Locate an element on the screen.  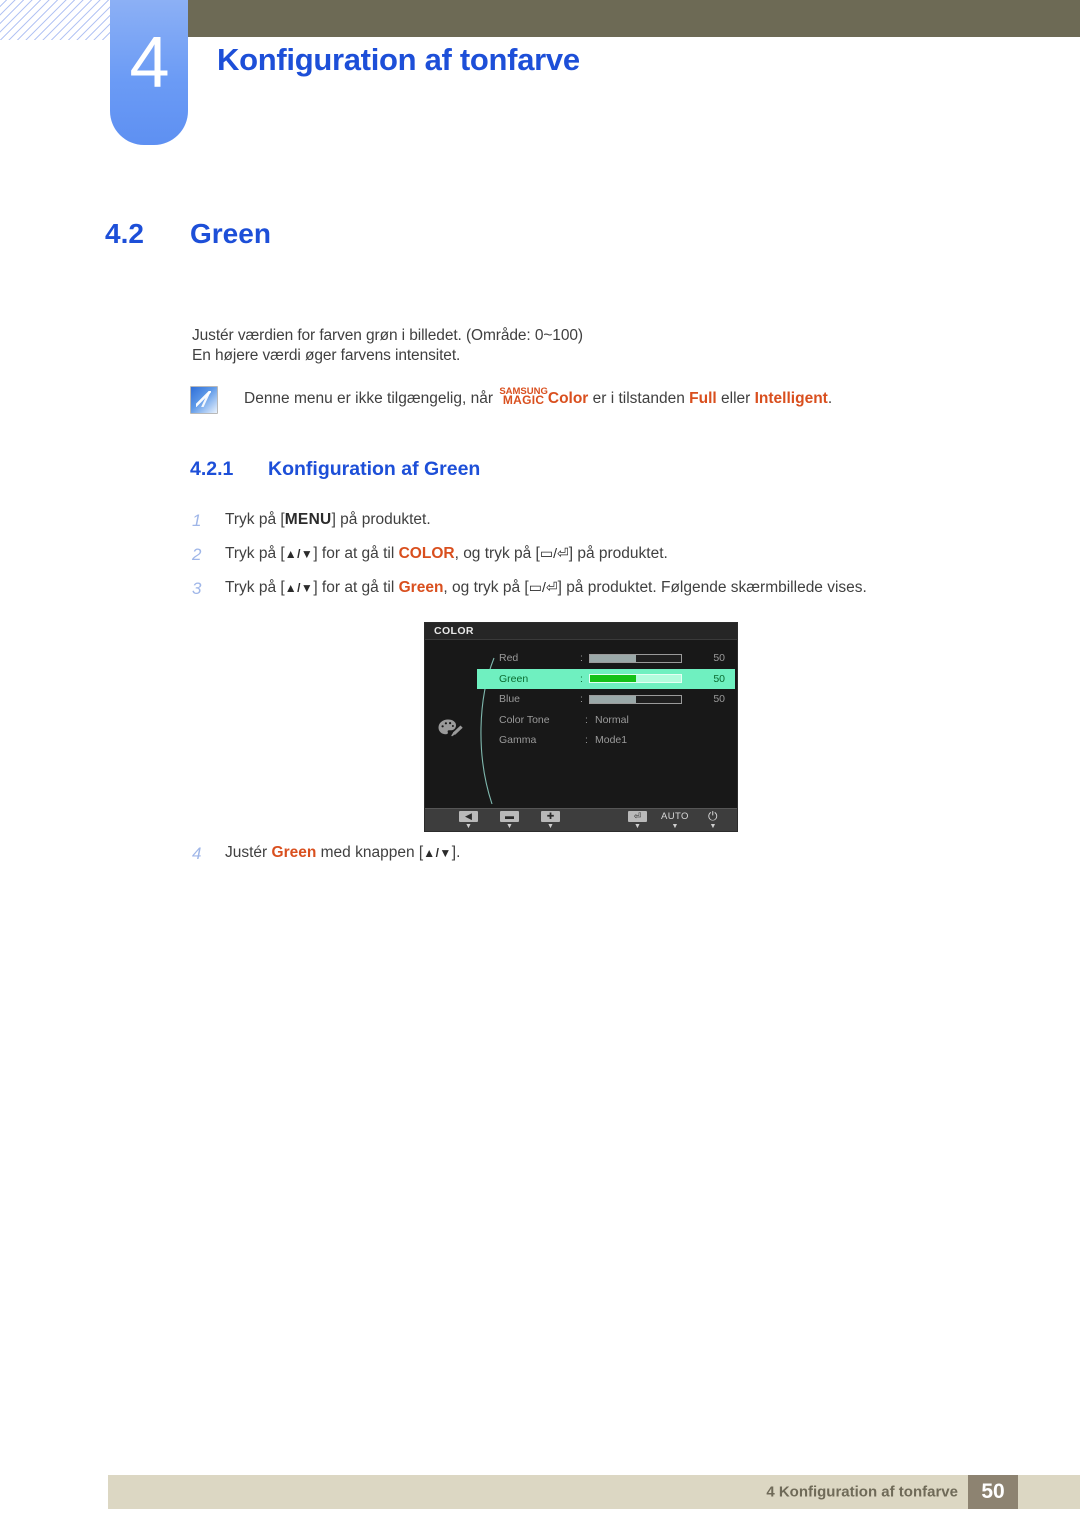
chapter-number-block: 4 is located at coordinates (149, 72).